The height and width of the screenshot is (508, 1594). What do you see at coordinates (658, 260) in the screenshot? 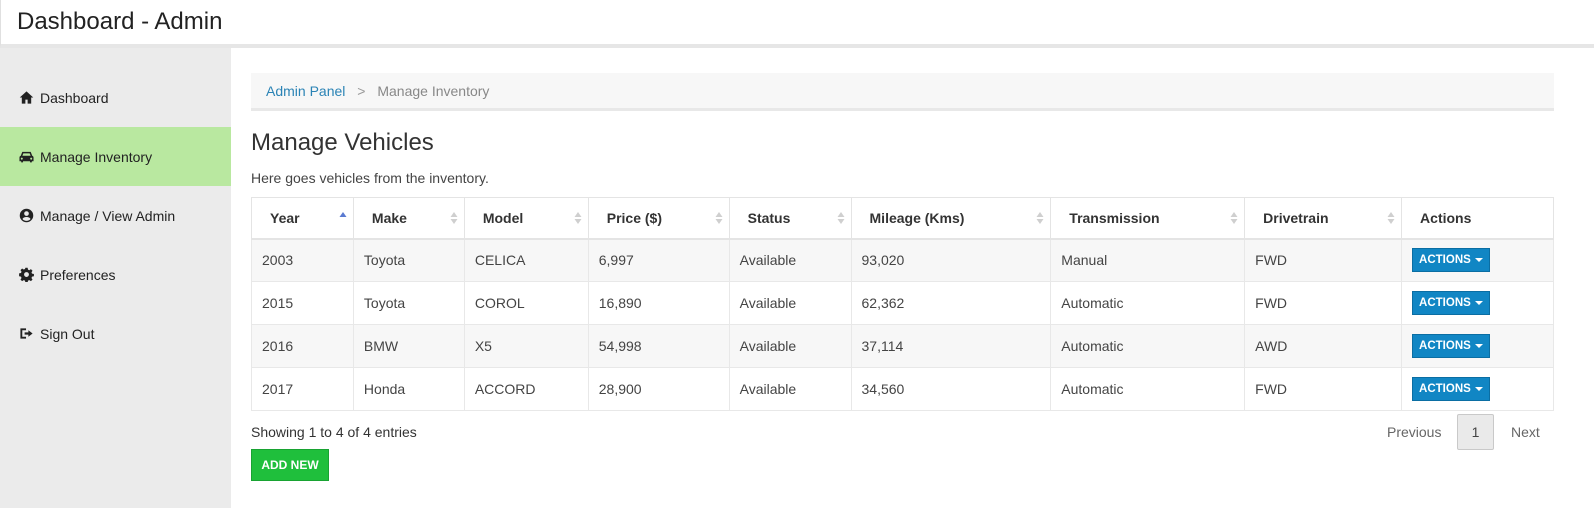
I see `cell-price: 6,997` at bounding box center [658, 260].